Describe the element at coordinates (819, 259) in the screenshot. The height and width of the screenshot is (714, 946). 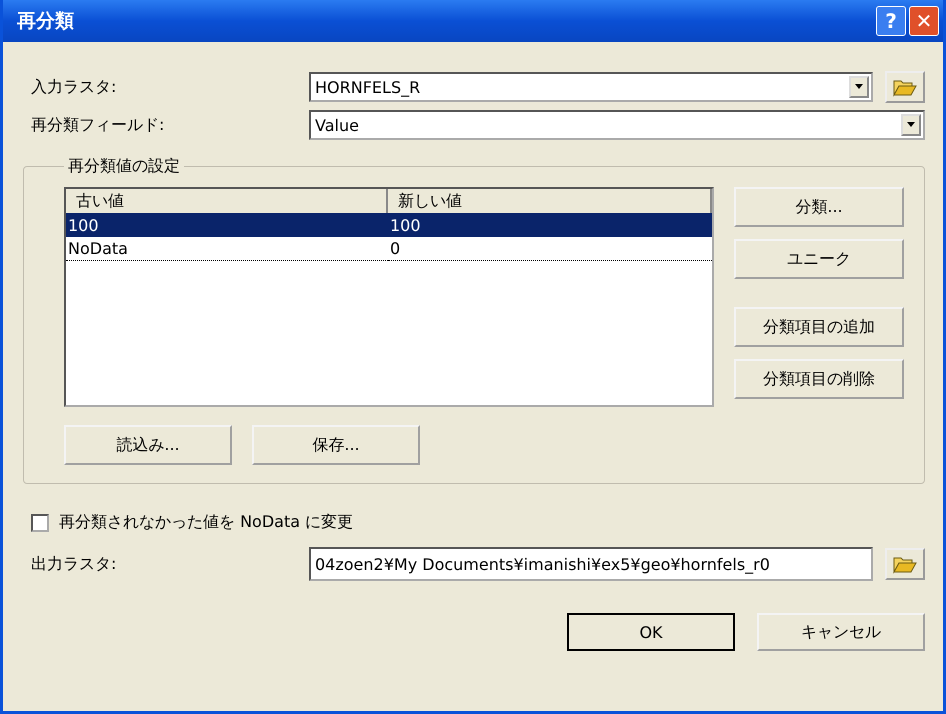
I see `action-button: ユニーク` at that location.